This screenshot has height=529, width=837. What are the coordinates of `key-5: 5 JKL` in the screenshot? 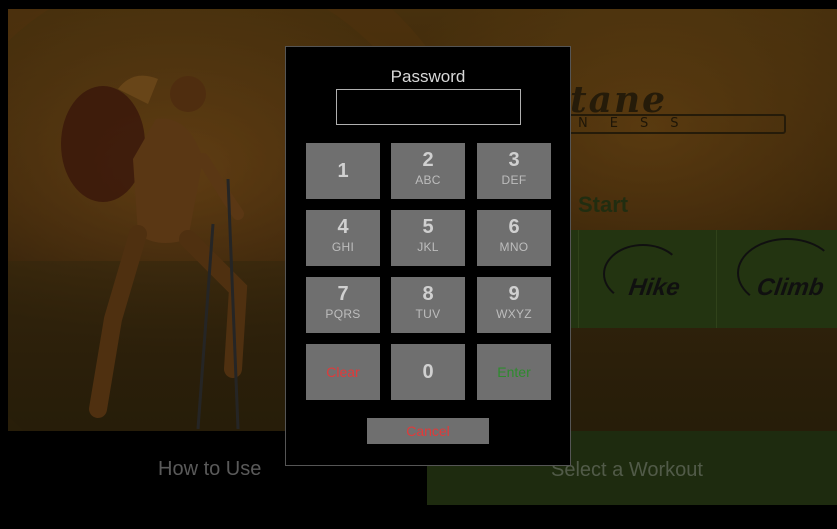 It's located at (428, 238).